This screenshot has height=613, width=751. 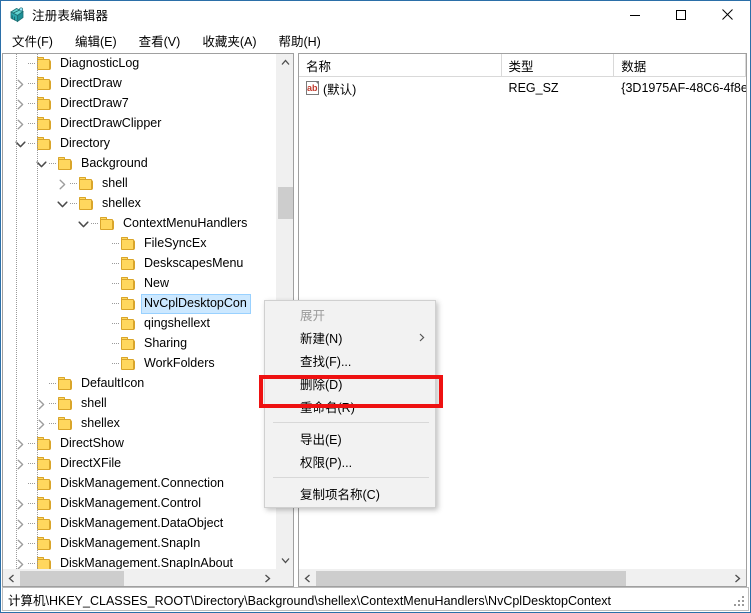 I want to click on tree-item-selected: NvCplDesktopCon, so click(x=139, y=304).